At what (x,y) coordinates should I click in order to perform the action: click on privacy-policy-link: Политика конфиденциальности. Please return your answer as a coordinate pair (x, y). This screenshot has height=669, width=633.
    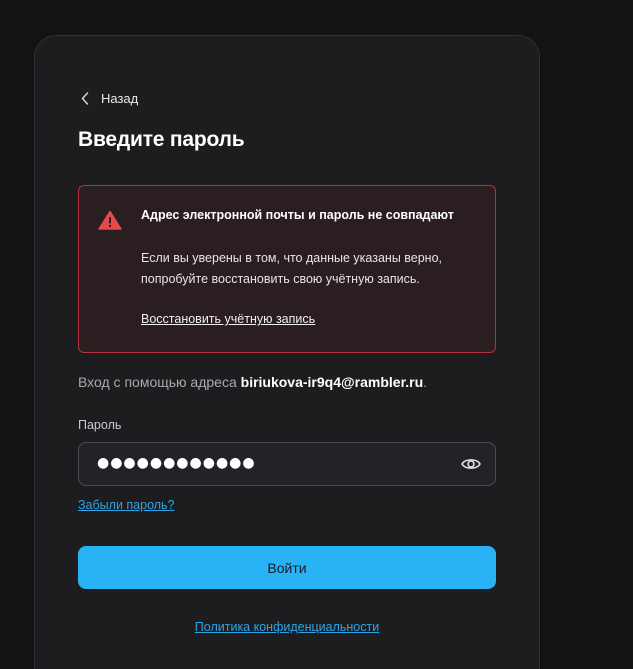
    Looking at the image, I should click on (287, 627).